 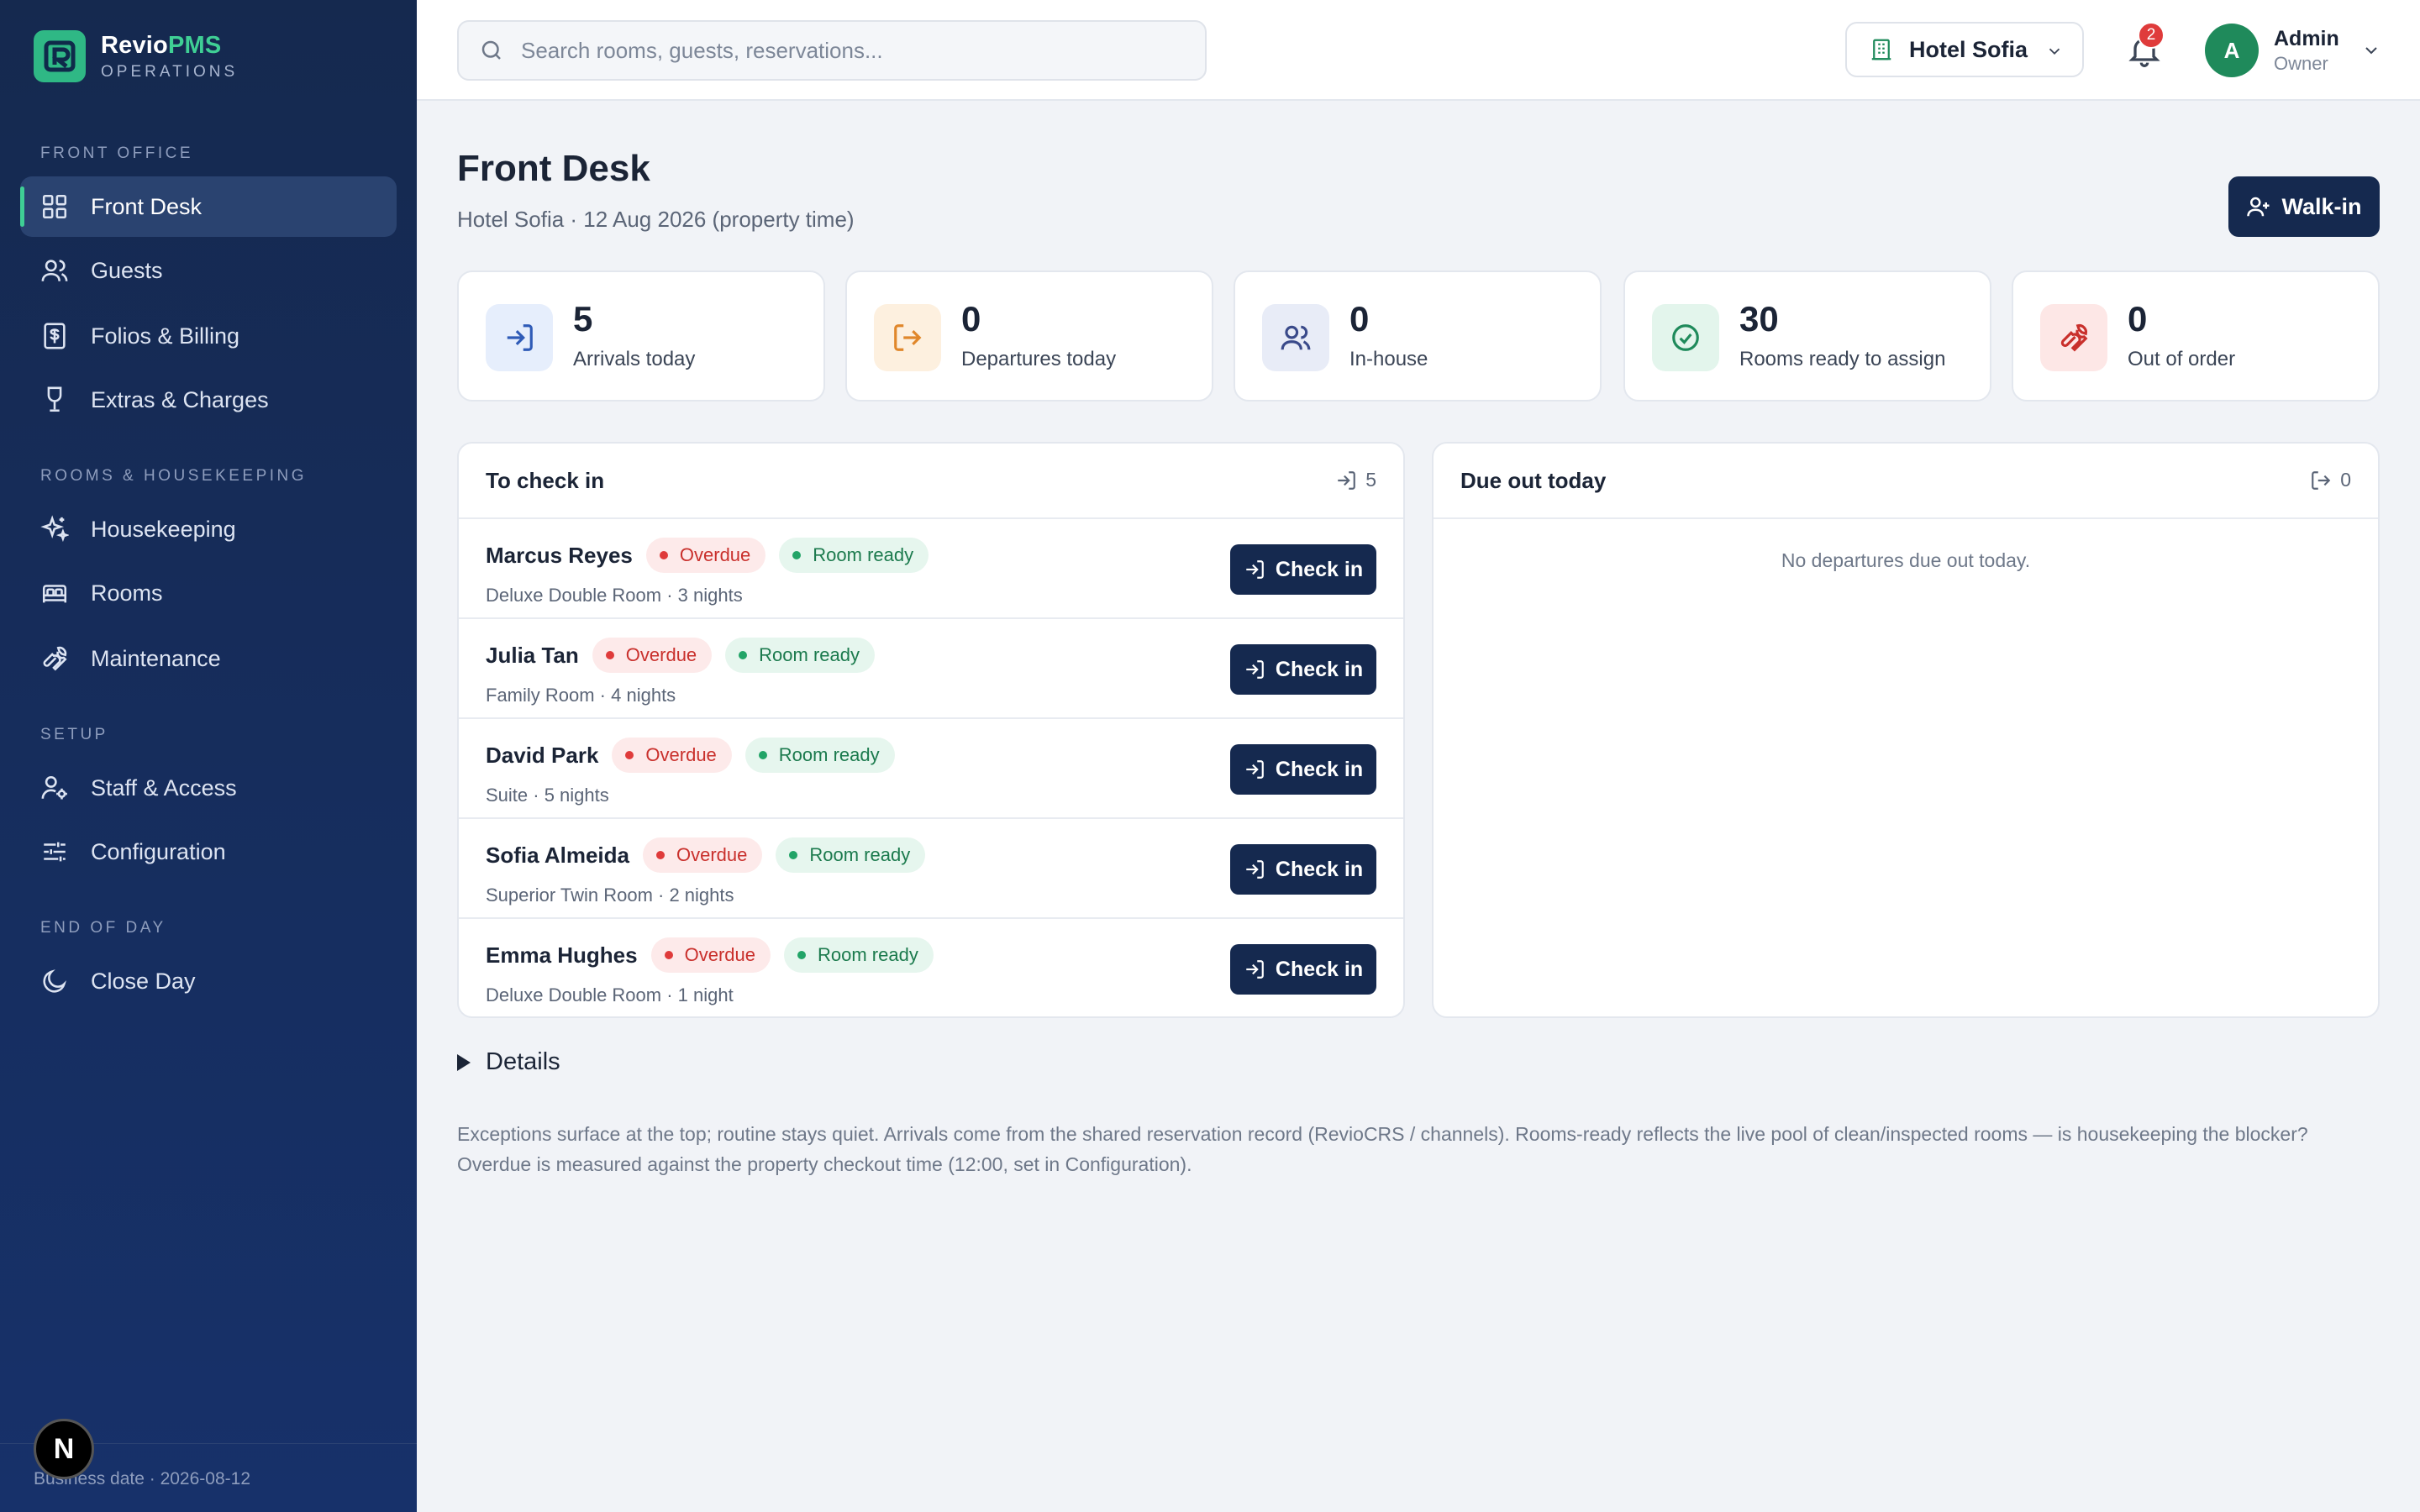 What do you see at coordinates (532, 656) in the screenshot?
I see `guest-name: Julia Tan` at bounding box center [532, 656].